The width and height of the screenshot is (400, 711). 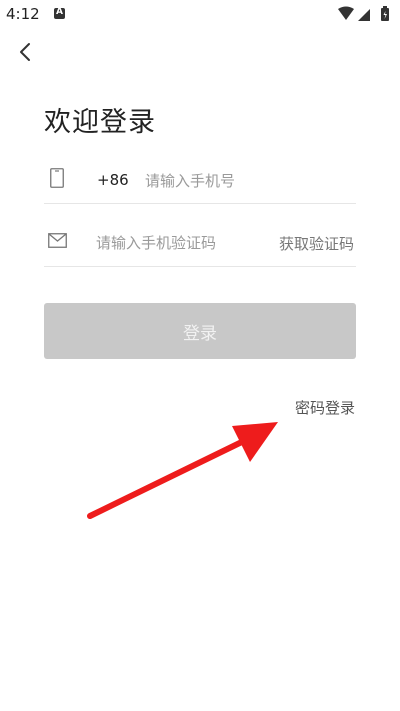 What do you see at coordinates (245, 181) in the screenshot?
I see `phone-number-input` at bounding box center [245, 181].